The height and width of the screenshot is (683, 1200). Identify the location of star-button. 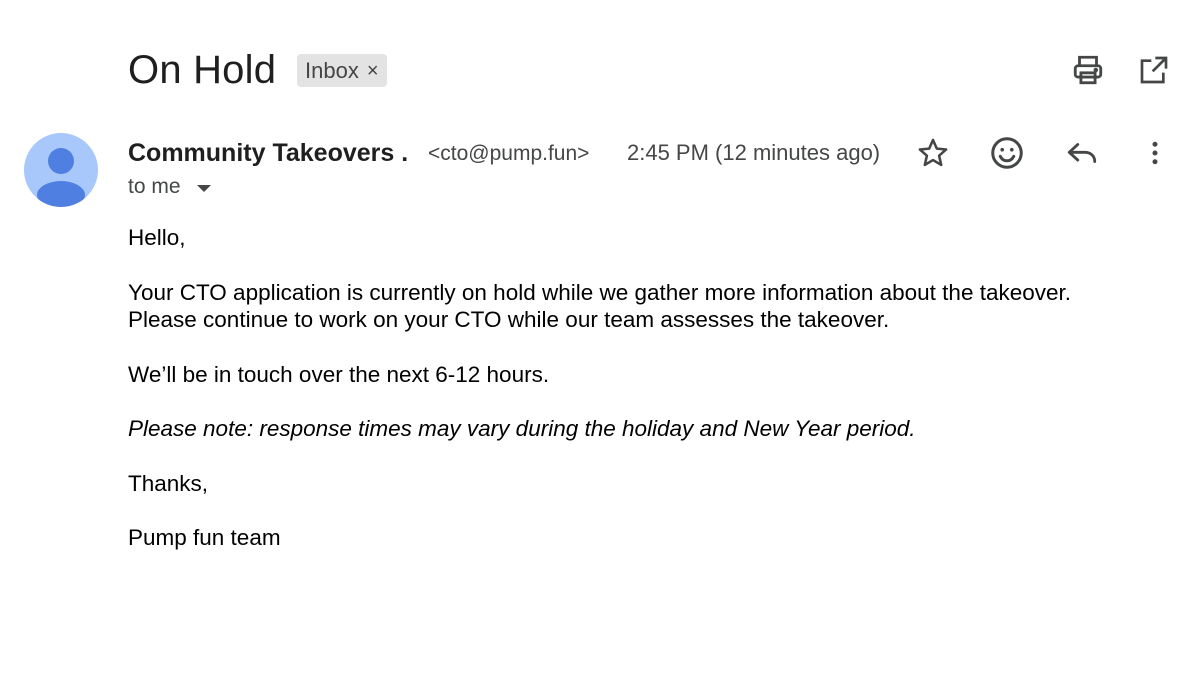
(933, 153).